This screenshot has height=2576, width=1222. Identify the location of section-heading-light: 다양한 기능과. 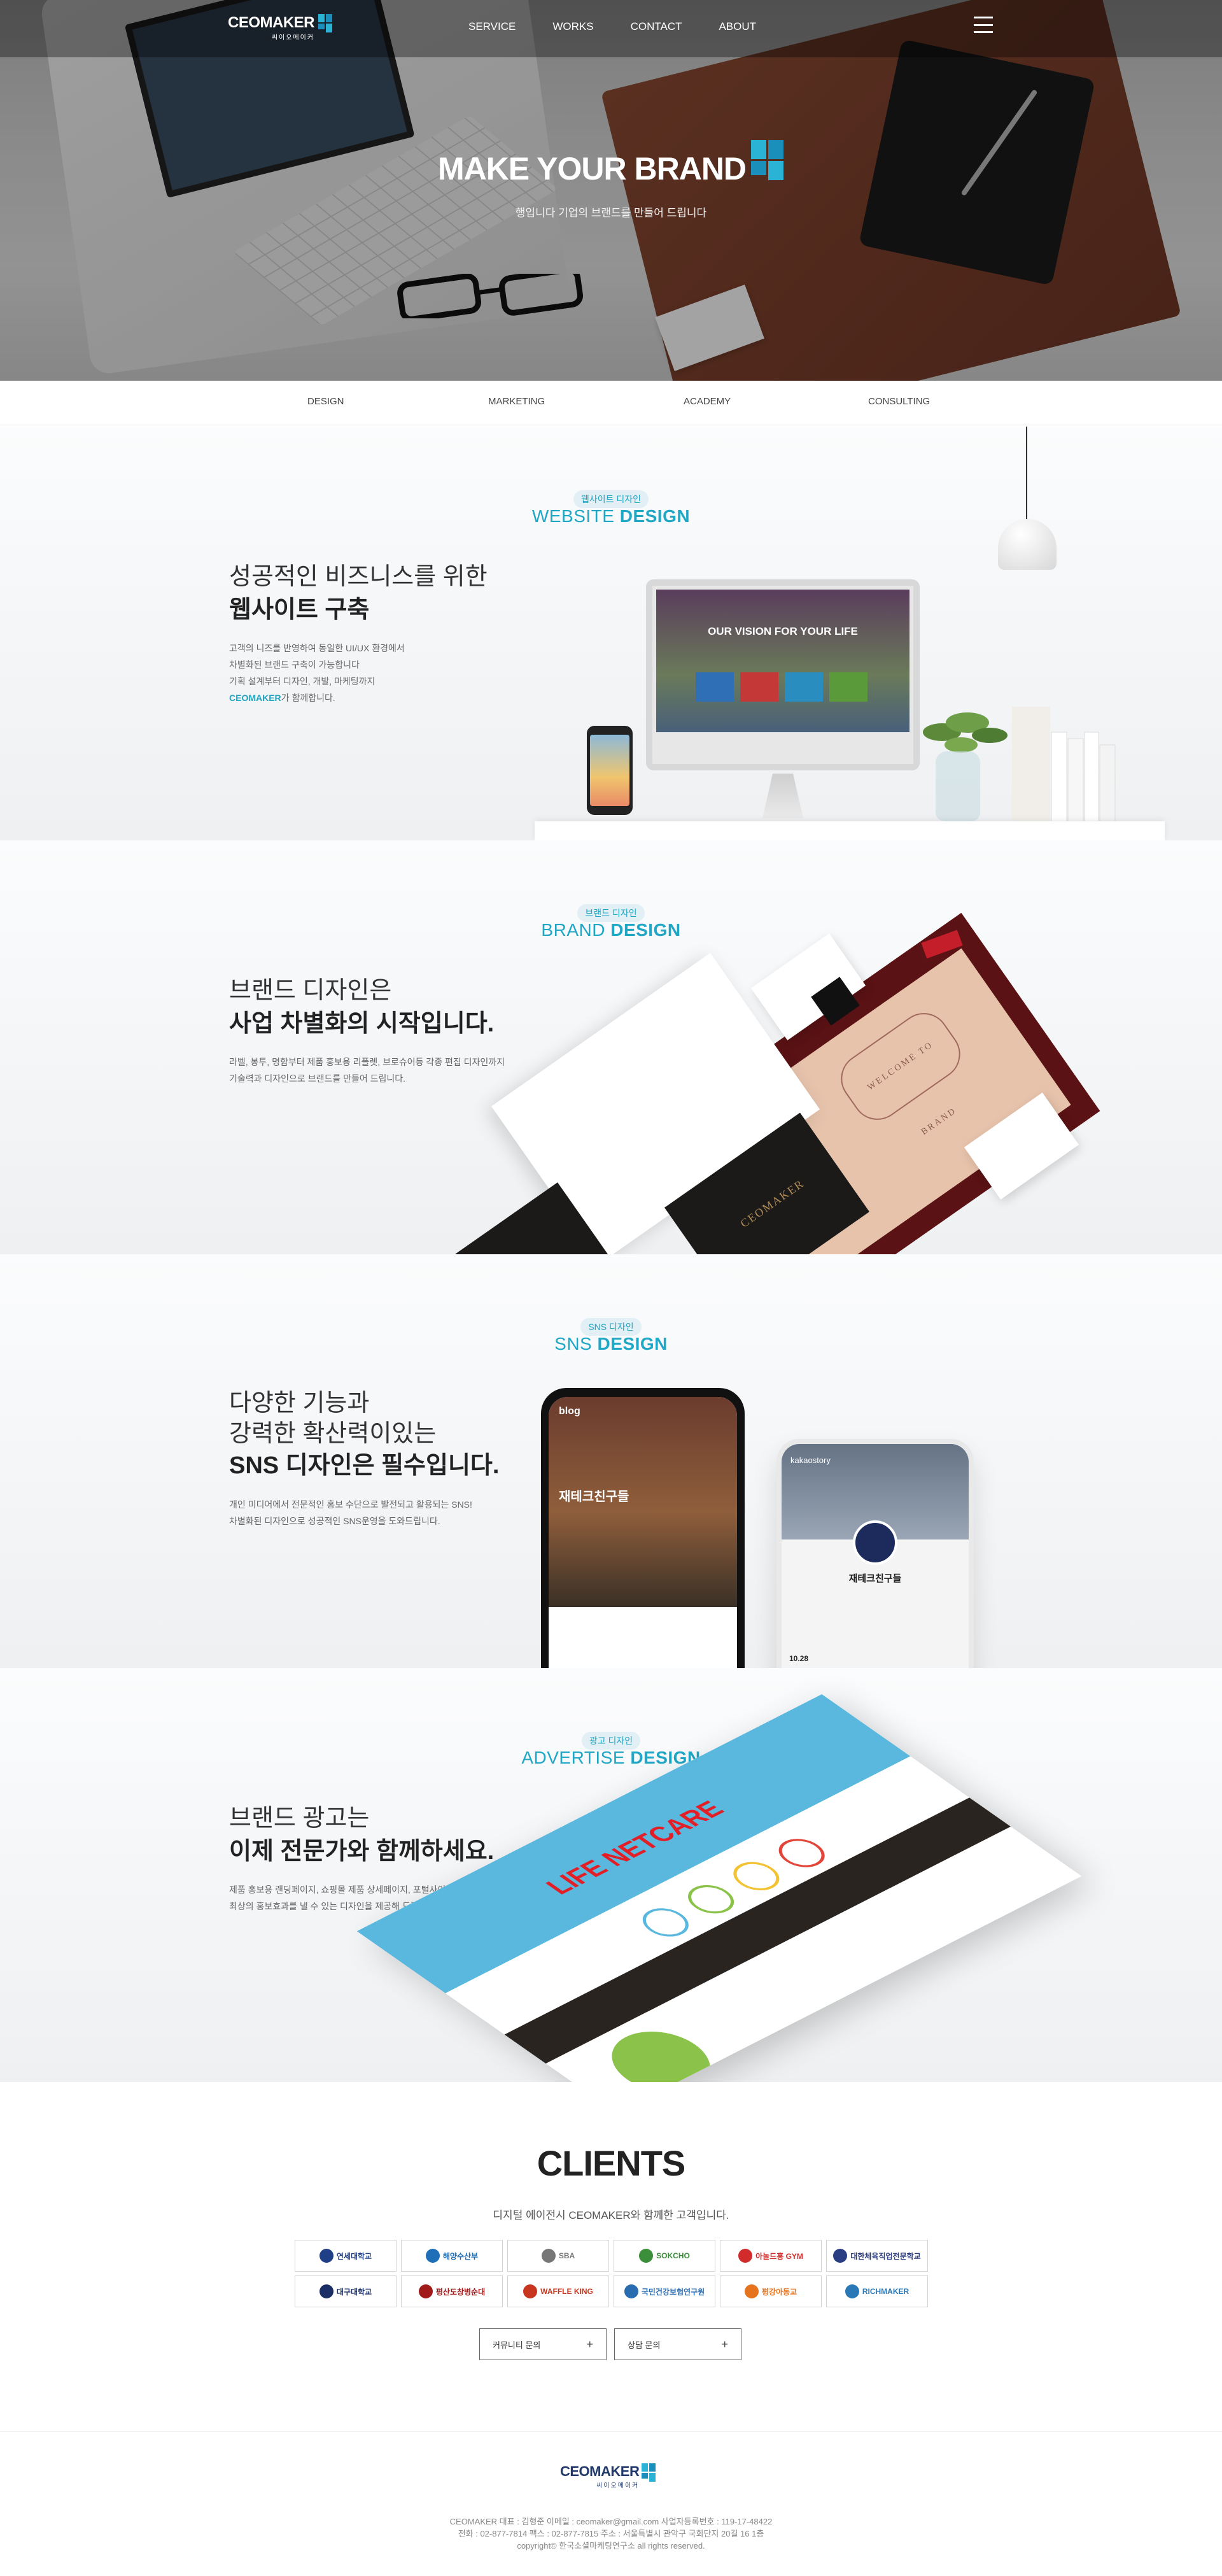
(299, 1403).